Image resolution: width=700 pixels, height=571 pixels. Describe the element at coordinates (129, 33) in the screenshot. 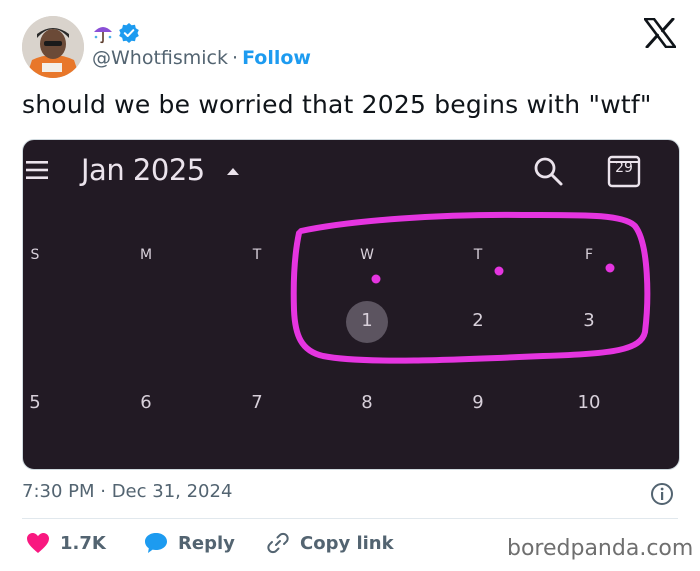

I see `verified-badge-icon` at that location.